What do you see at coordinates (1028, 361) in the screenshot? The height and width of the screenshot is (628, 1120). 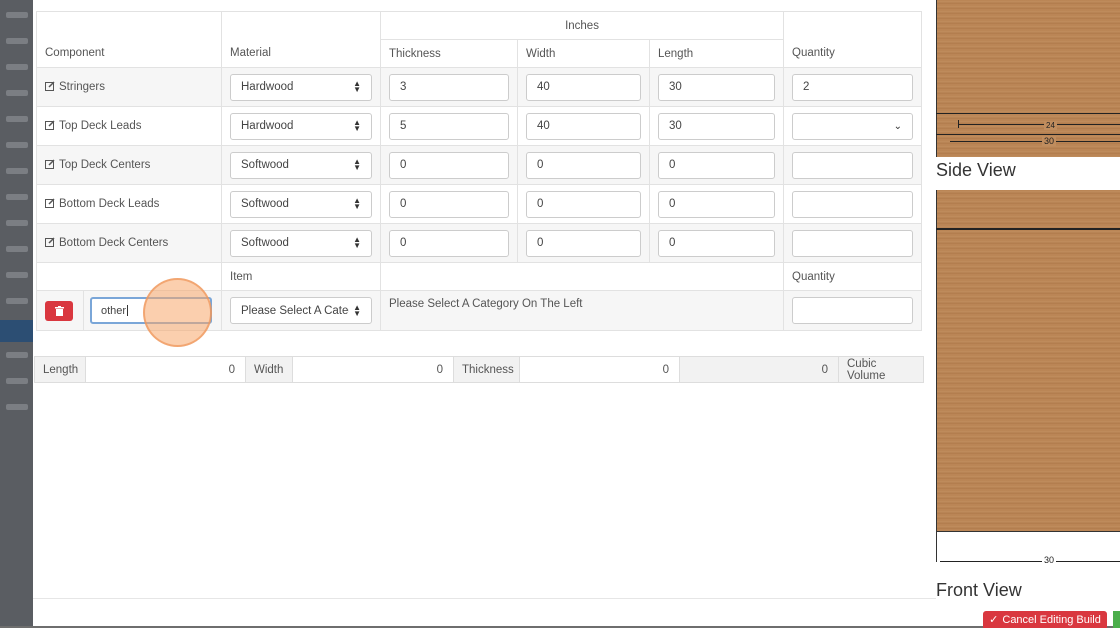 I see `front-view-image` at bounding box center [1028, 361].